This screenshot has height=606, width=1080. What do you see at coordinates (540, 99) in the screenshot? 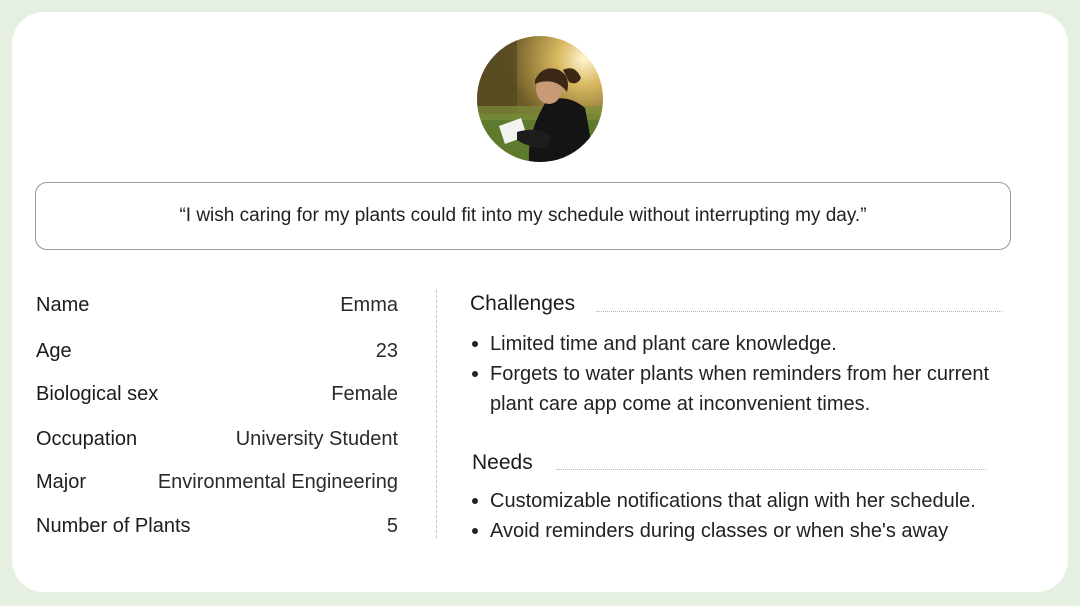
I see `avatar` at bounding box center [540, 99].